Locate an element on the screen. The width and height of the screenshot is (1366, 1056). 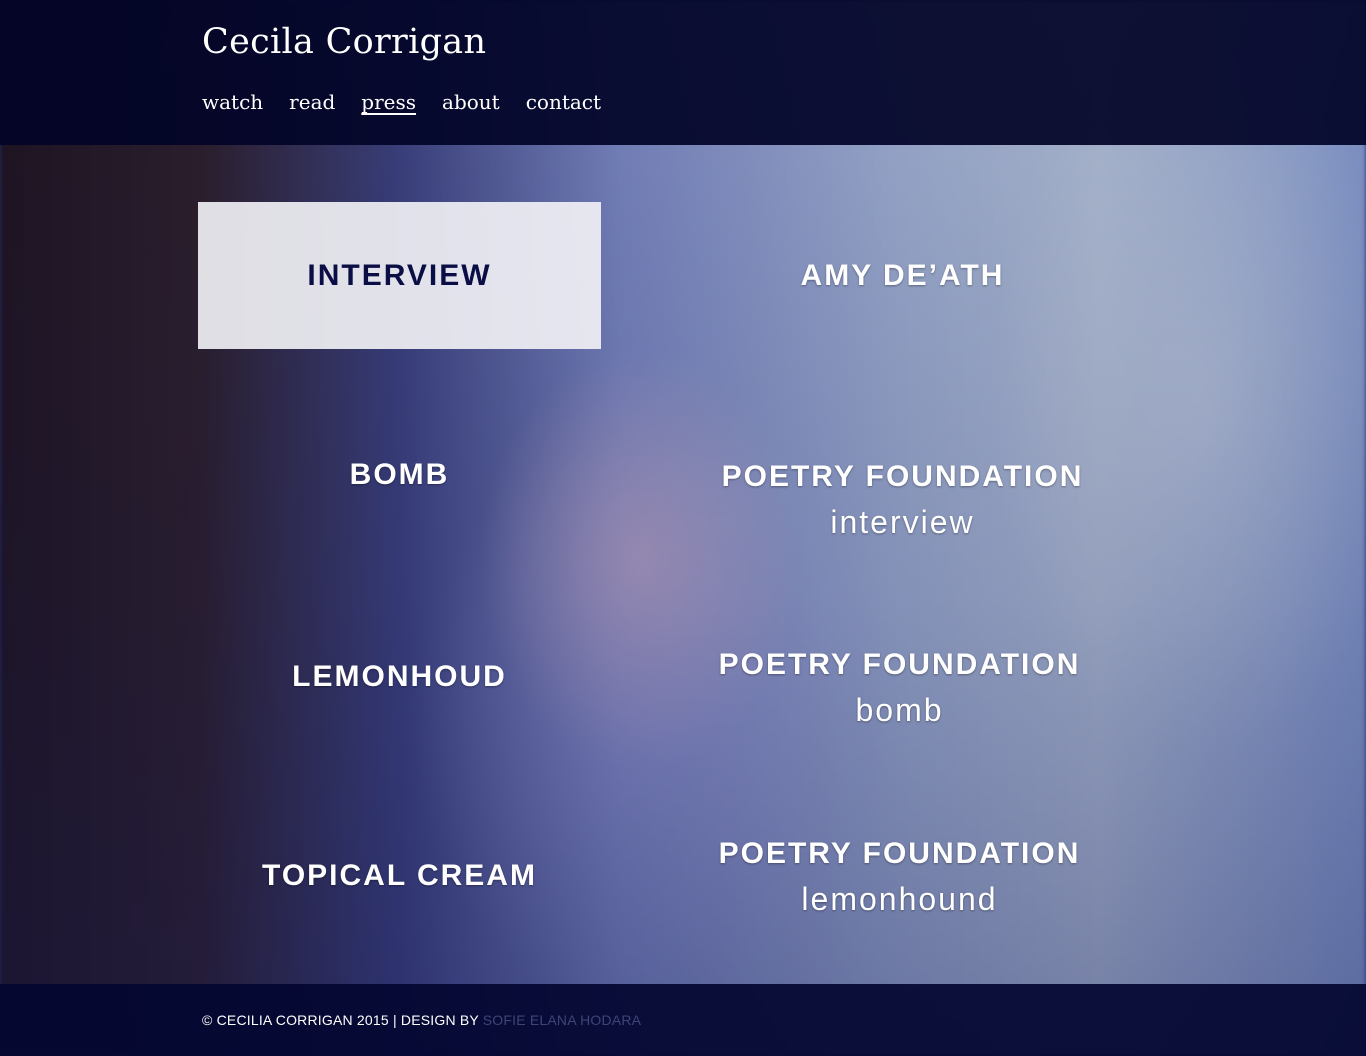
press-item-poetry-foundation-bomb: POETRY FOUNDATION bomb is located at coordinates (899, 688).